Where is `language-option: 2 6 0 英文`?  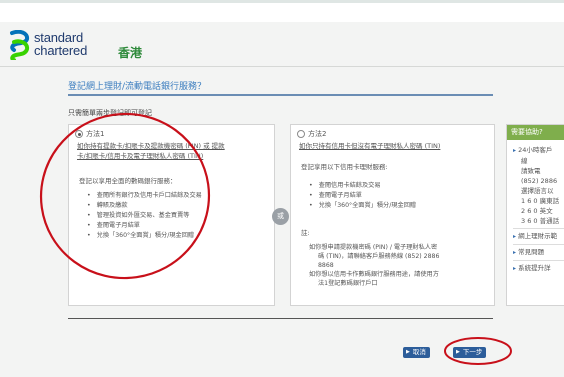
language-option: 2 6 0 英文 is located at coordinates (537, 211).